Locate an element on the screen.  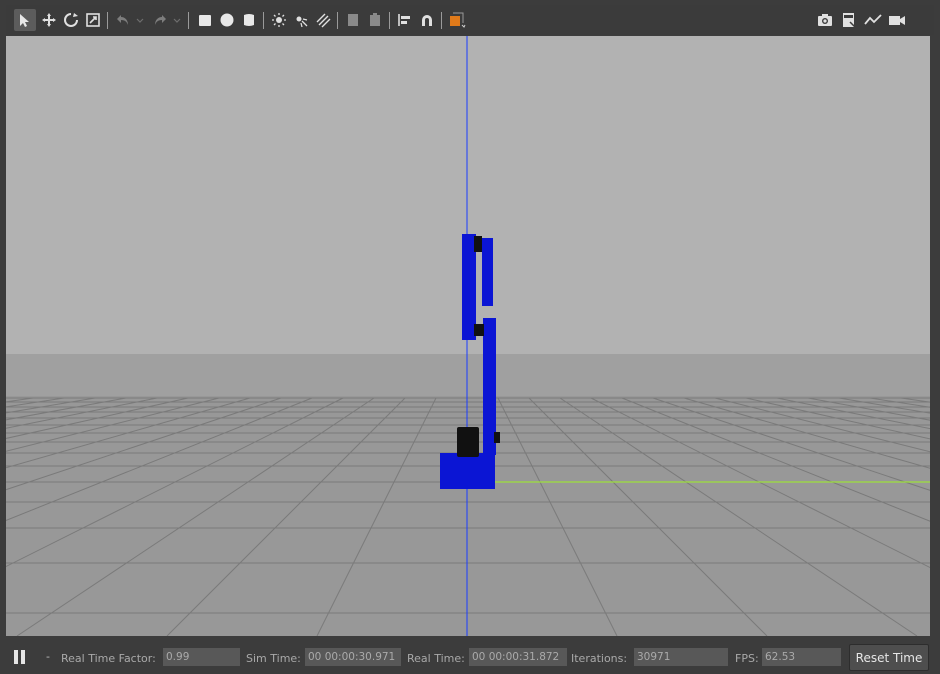
iterations-label: Iterations: is located at coordinates (599, 658).